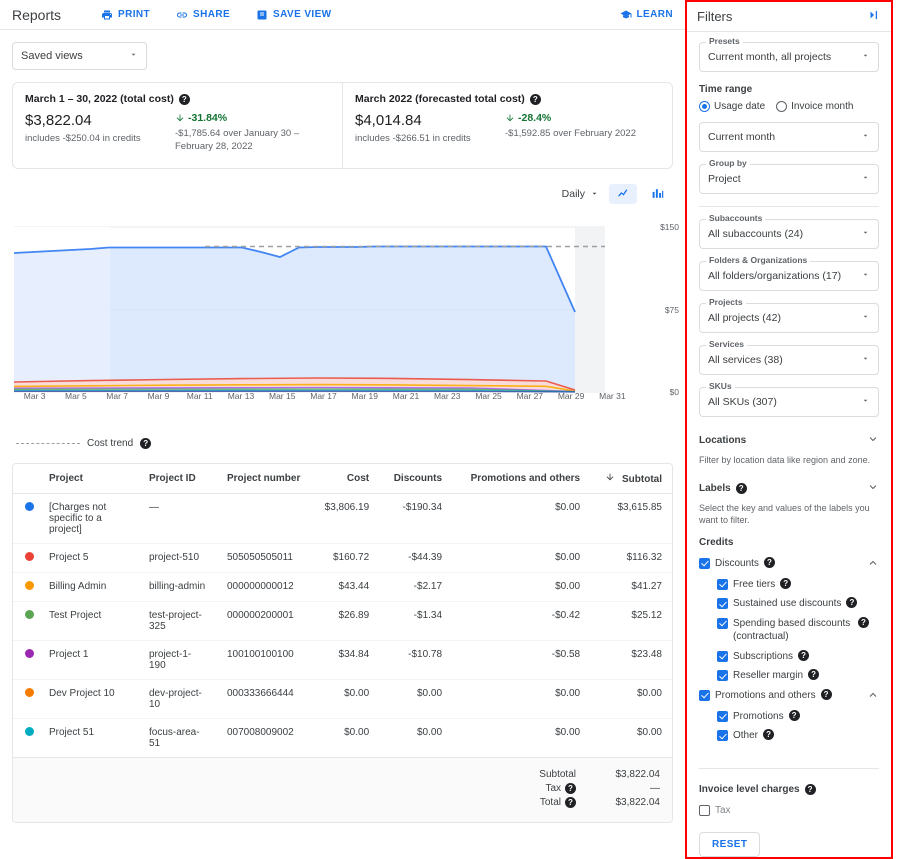 The height and width of the screenshot is (859, 900). What do you see at coordinates (874, 16) in the screenshot?
I see `collapse-panel-icon` at bounding box center [874, 16].